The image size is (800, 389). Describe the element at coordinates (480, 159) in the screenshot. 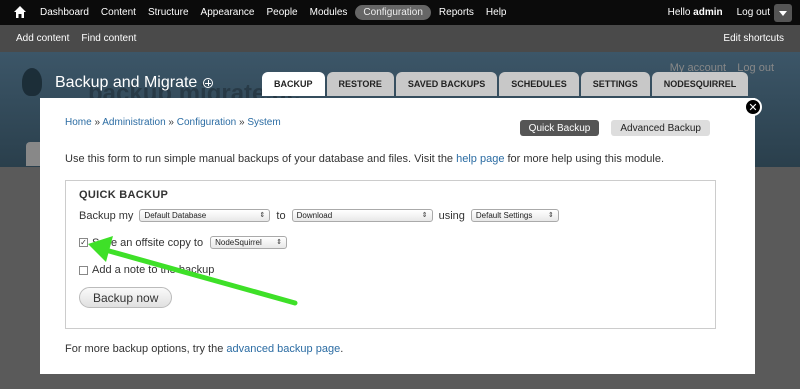

I see `help-page-link: help page` at that location.